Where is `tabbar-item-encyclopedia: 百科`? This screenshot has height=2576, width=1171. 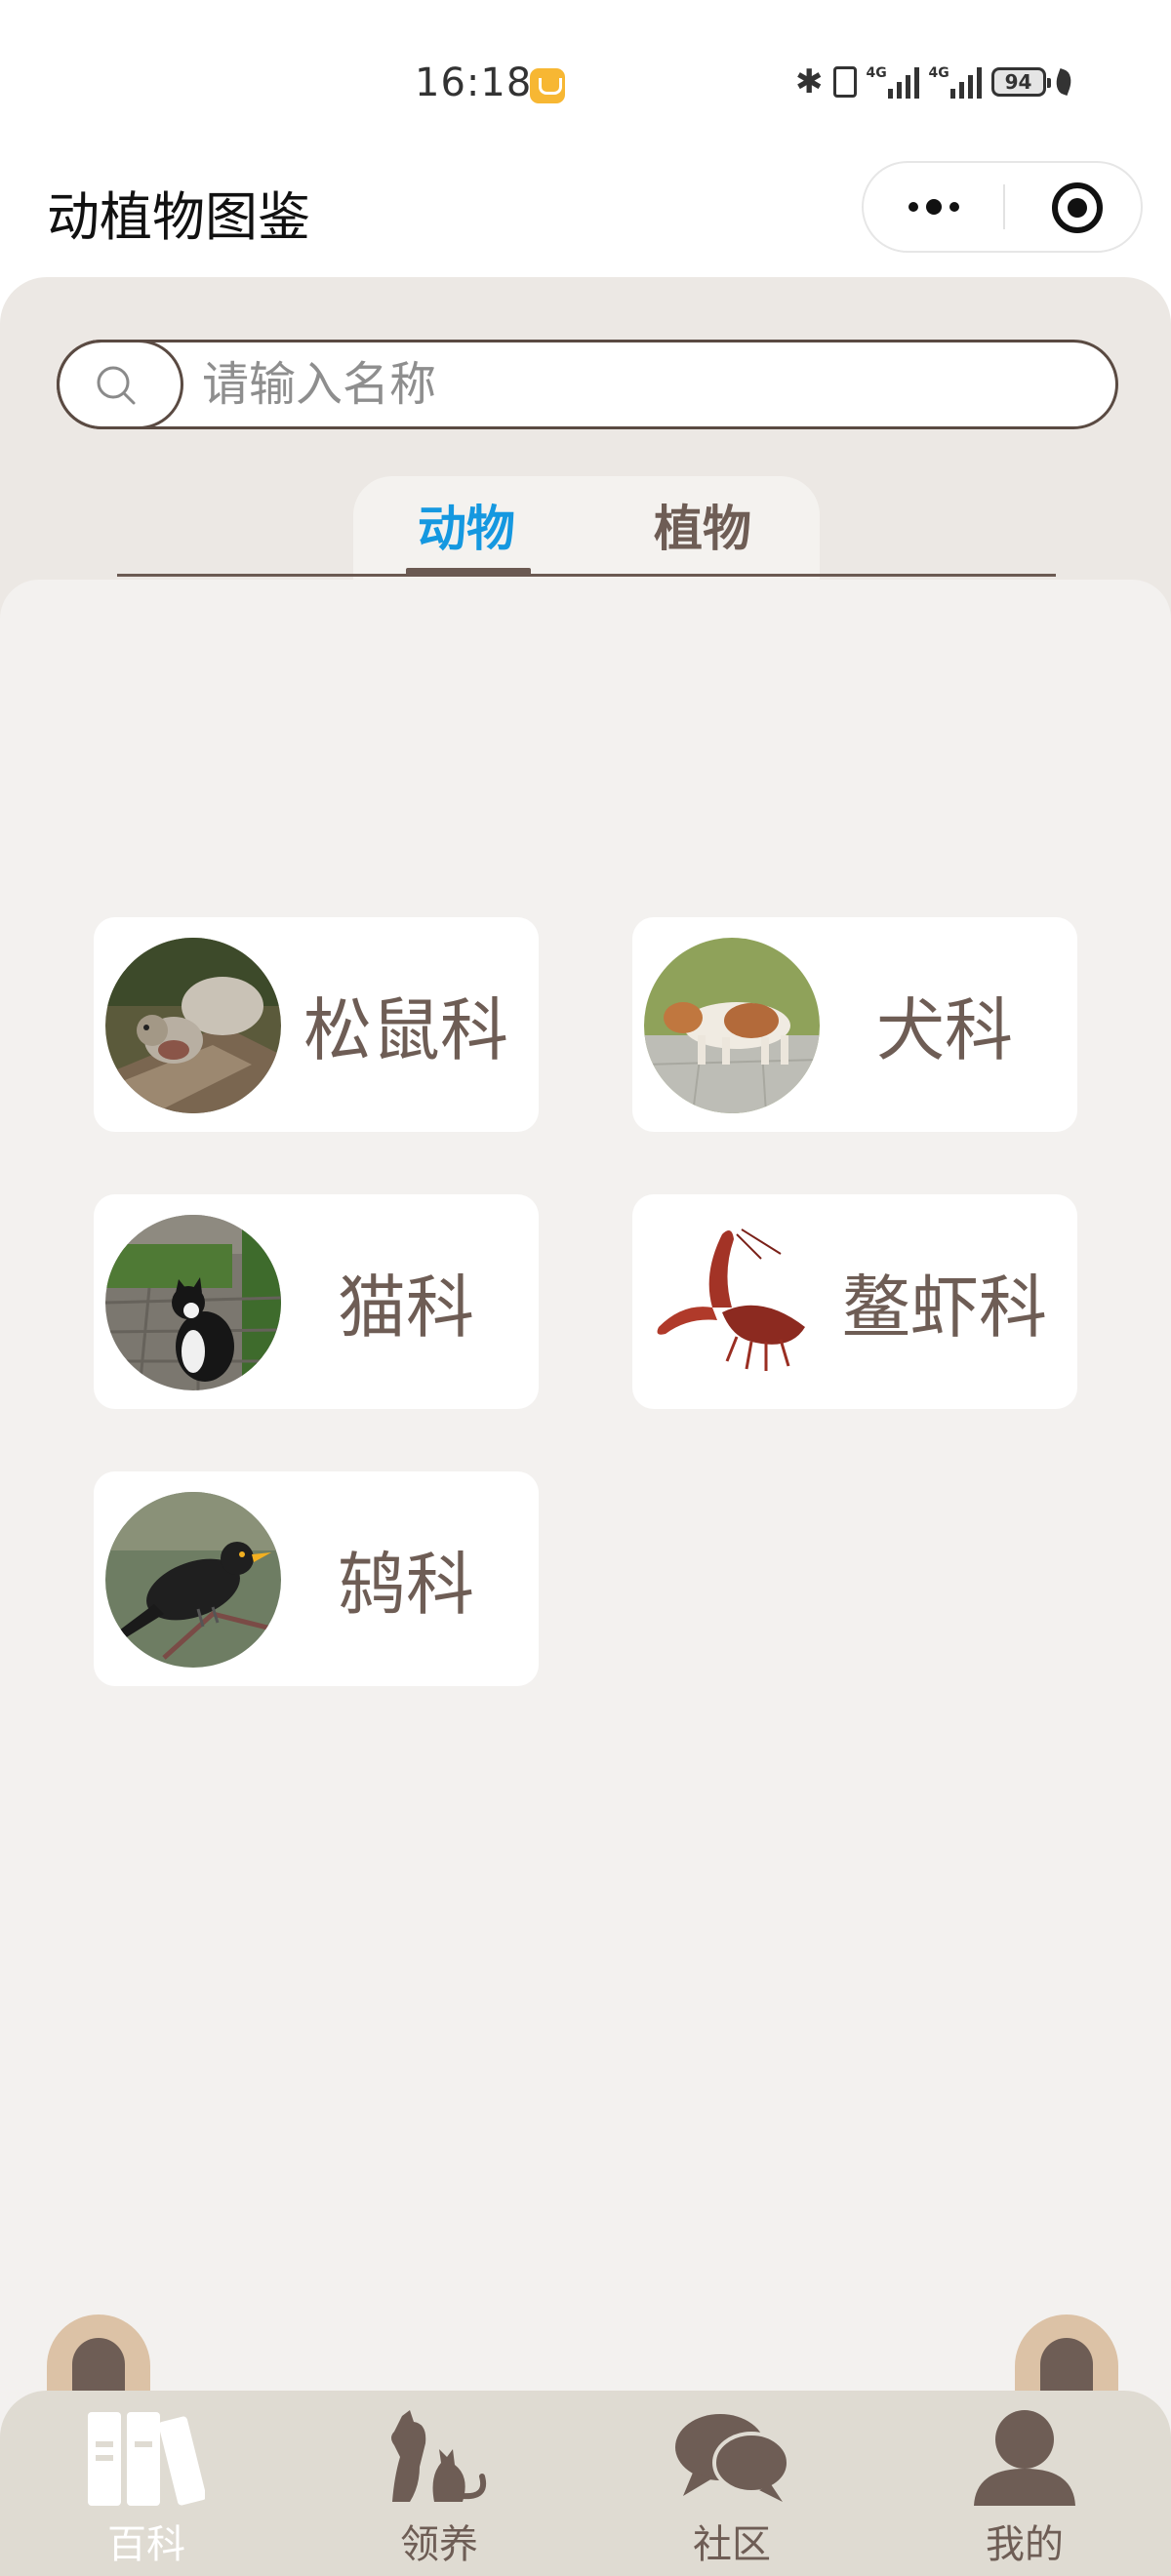
tabbar-item-encyclopedia: 百科 is located at coordinates (146, 2483).